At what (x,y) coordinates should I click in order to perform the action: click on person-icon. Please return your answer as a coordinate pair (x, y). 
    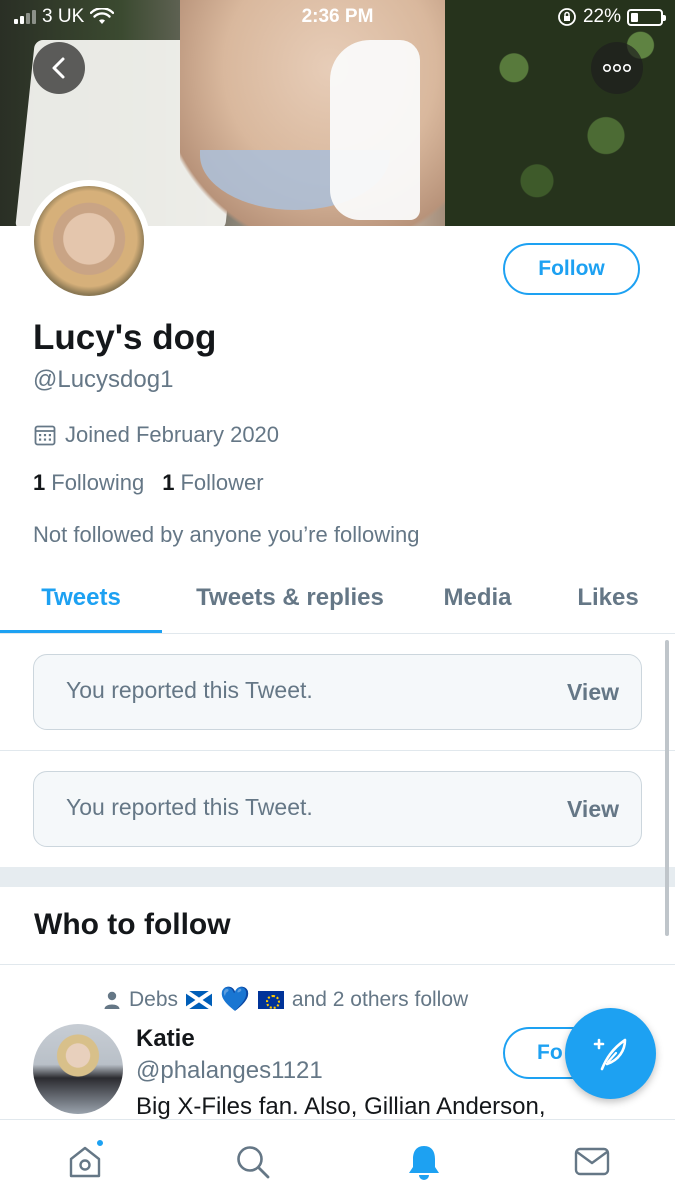
    Looking at the image, I should click on (112, 1000).